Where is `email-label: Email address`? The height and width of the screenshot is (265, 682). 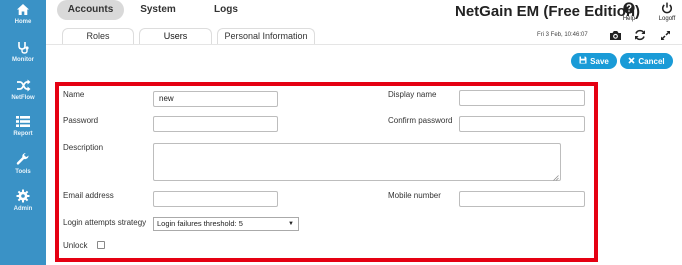 email-label: Email address is located at coordinates (88, 195).